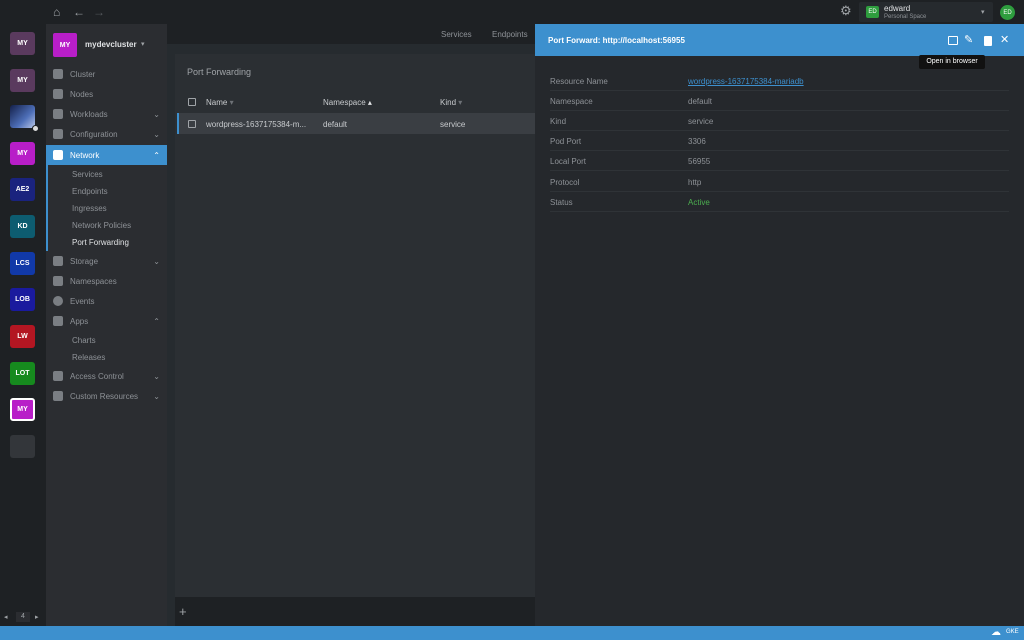 This screenshot has width=1024, height=640. I want to click on sidebar-item-configuration: Configuration ⌄, so click(106, 134).